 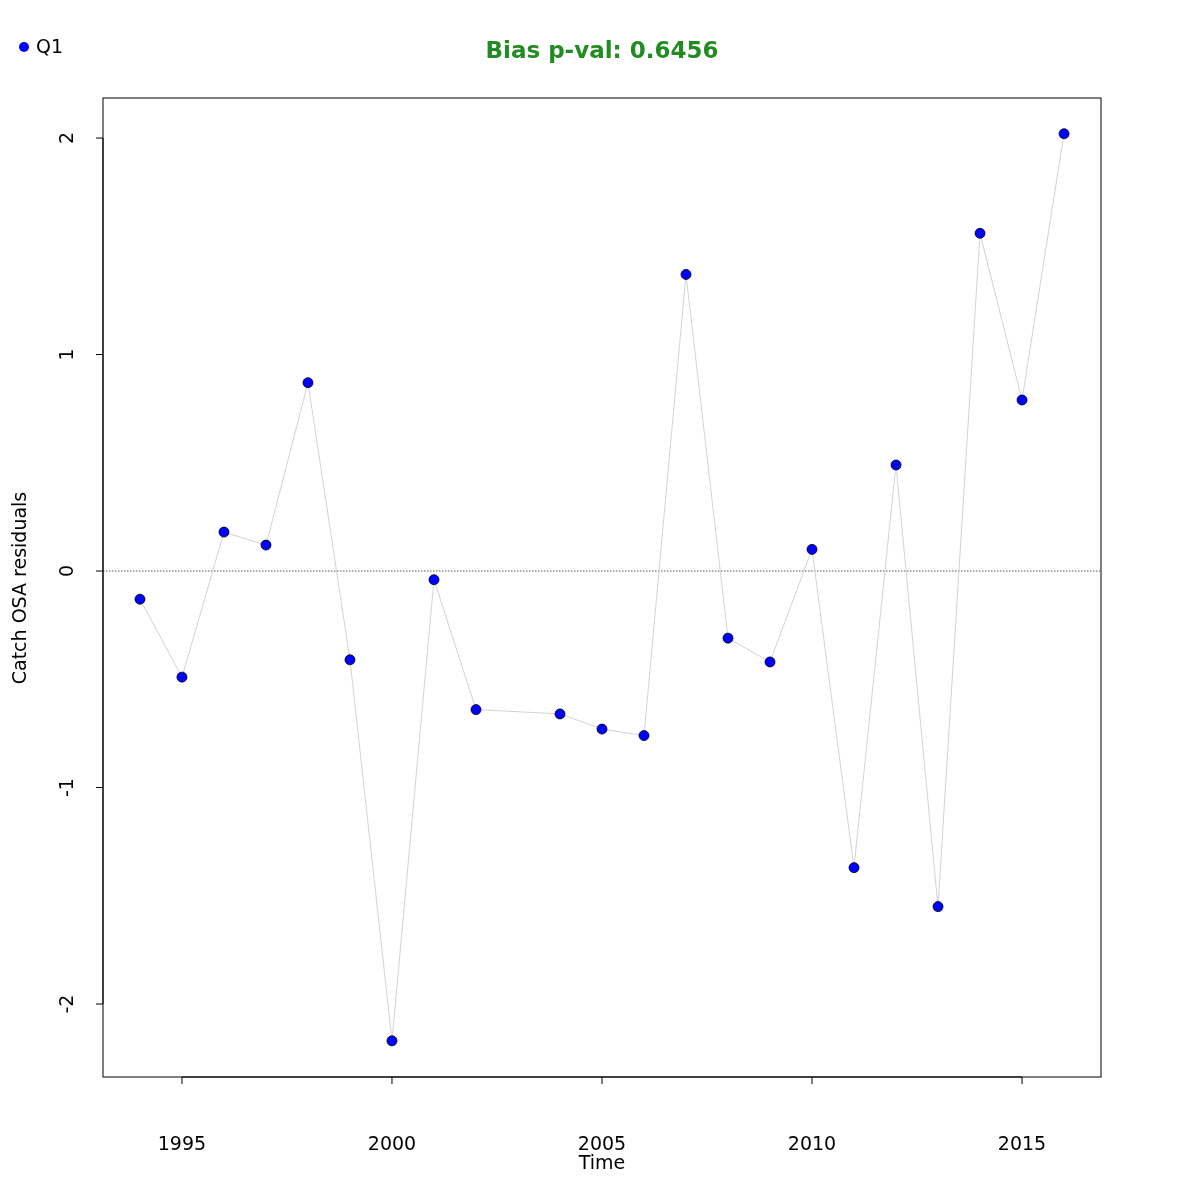 I want to click on axis-title: Catch OSA residuals, so click(x=19, y=588).